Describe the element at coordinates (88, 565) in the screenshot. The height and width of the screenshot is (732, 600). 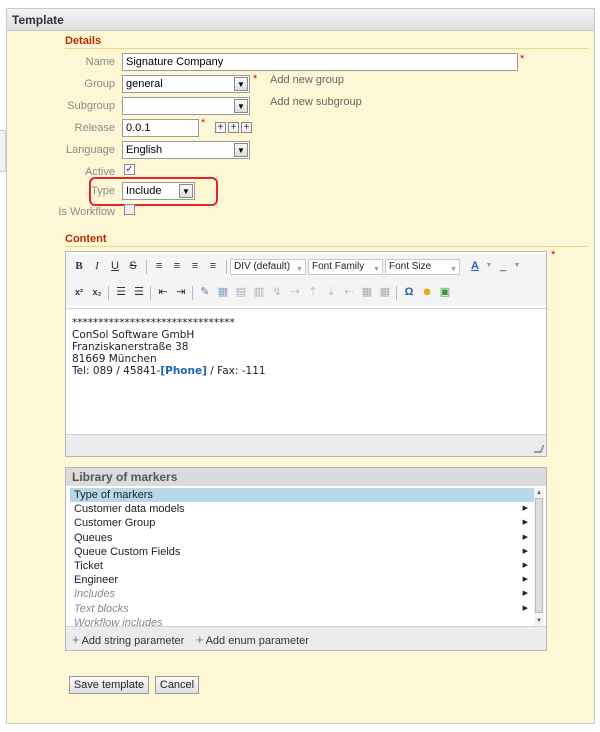
I see `marker-list-item-label: Ticket` at that location.